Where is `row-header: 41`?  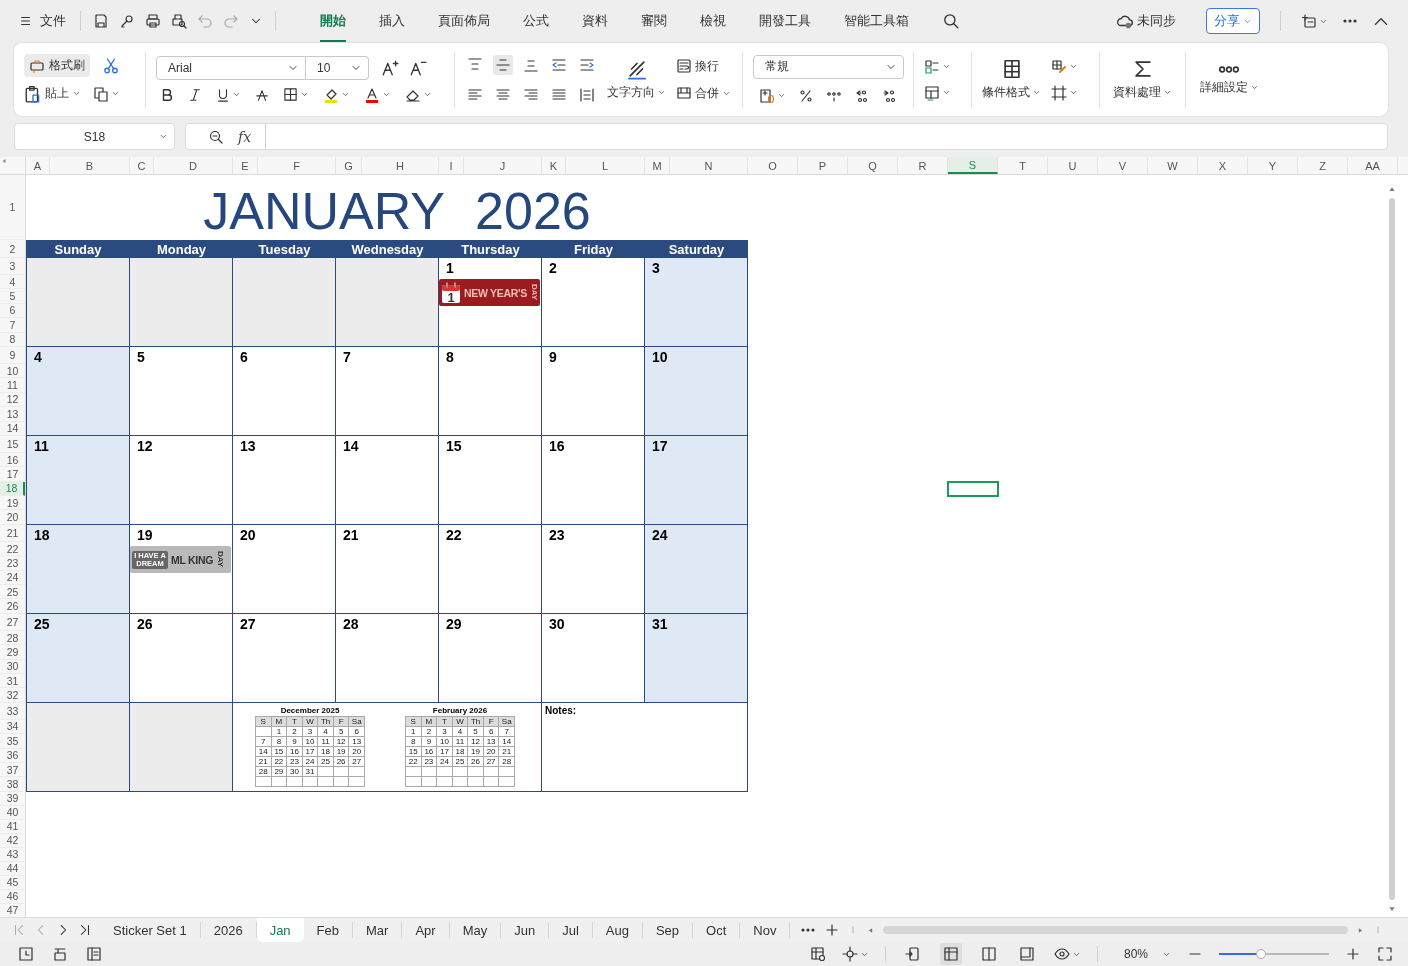 row-header: 41 is located at coordinates (12, 826).